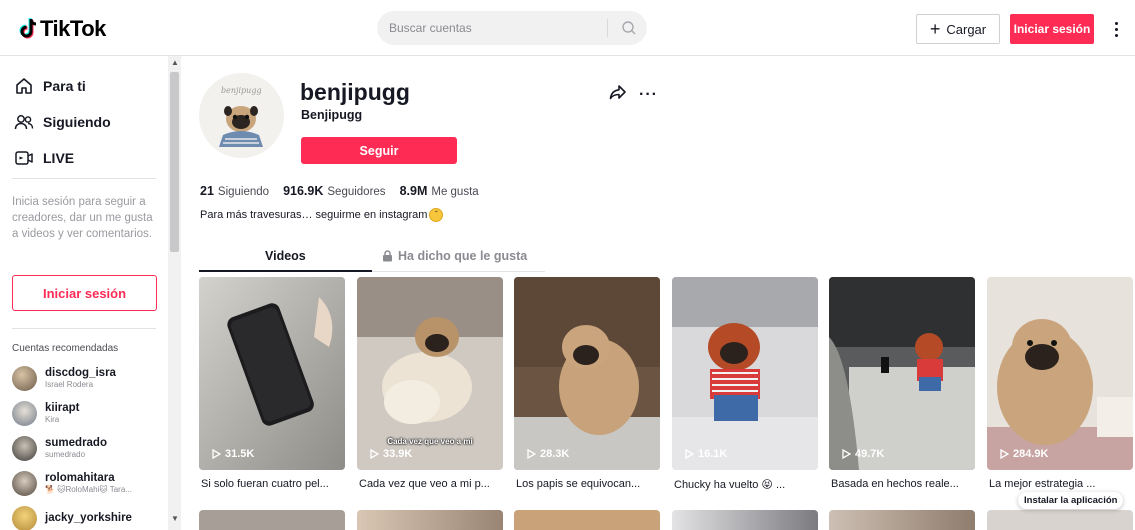  Describe the element at coordinates (863, 454) in the screenshot. I see `view-count: 49.7K` at that location.